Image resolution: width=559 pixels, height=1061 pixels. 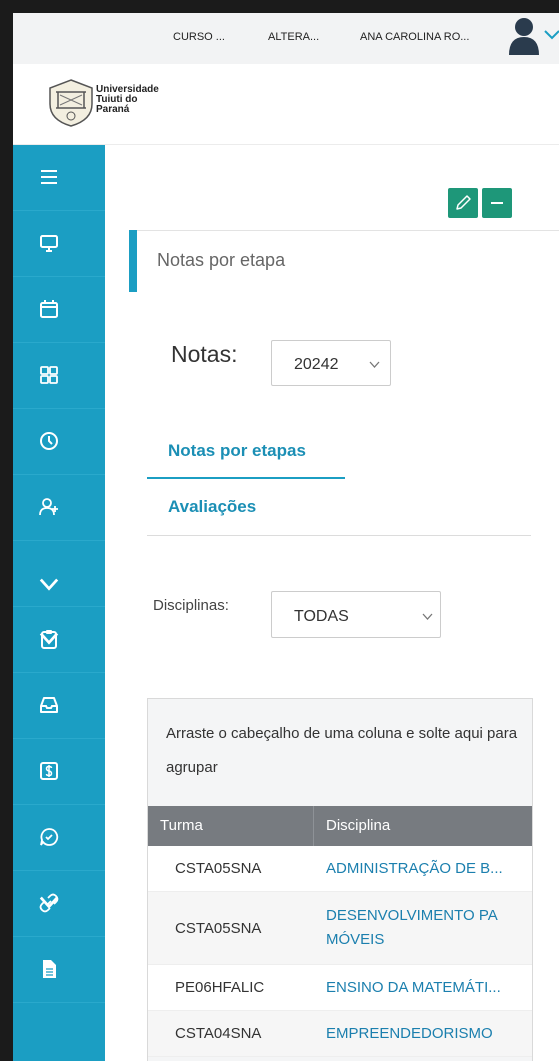 What do you see at coordinates (221, 260) in the screenshot?
I see `section-title: Notas por etapa` at bounding box center [221, 260].